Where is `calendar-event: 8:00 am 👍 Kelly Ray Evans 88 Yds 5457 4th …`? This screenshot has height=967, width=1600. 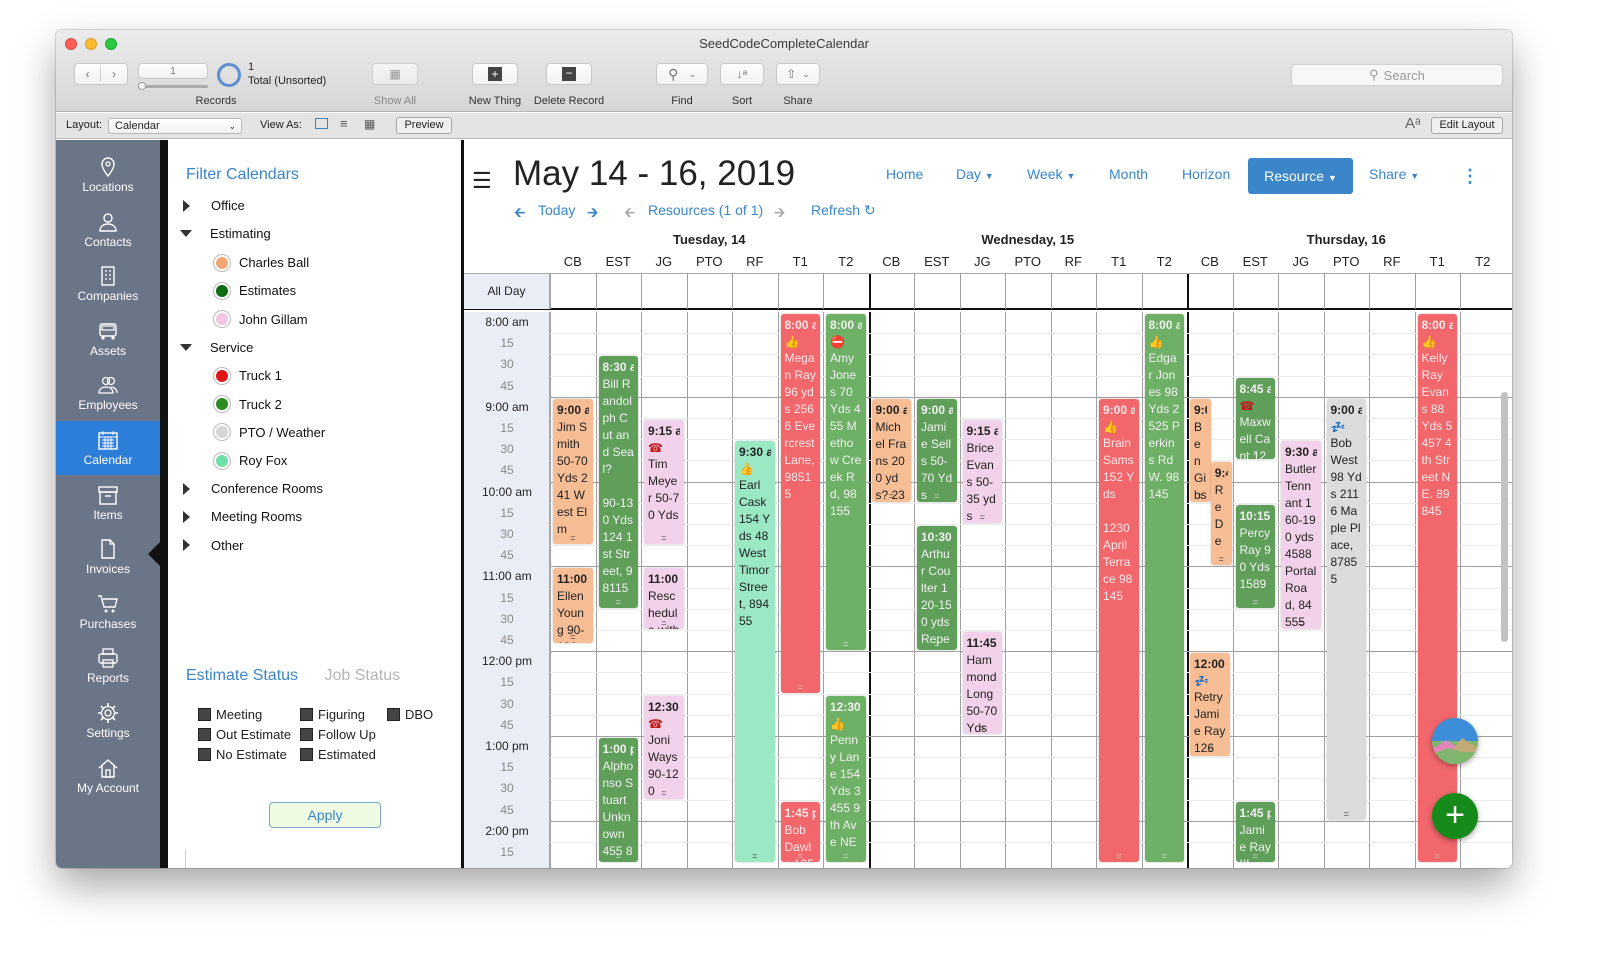
calendar-event: 8:00 am 👍 Kelly Ray Evans 88 Yds 5457 4th … is located at coordinates (1437, 588).